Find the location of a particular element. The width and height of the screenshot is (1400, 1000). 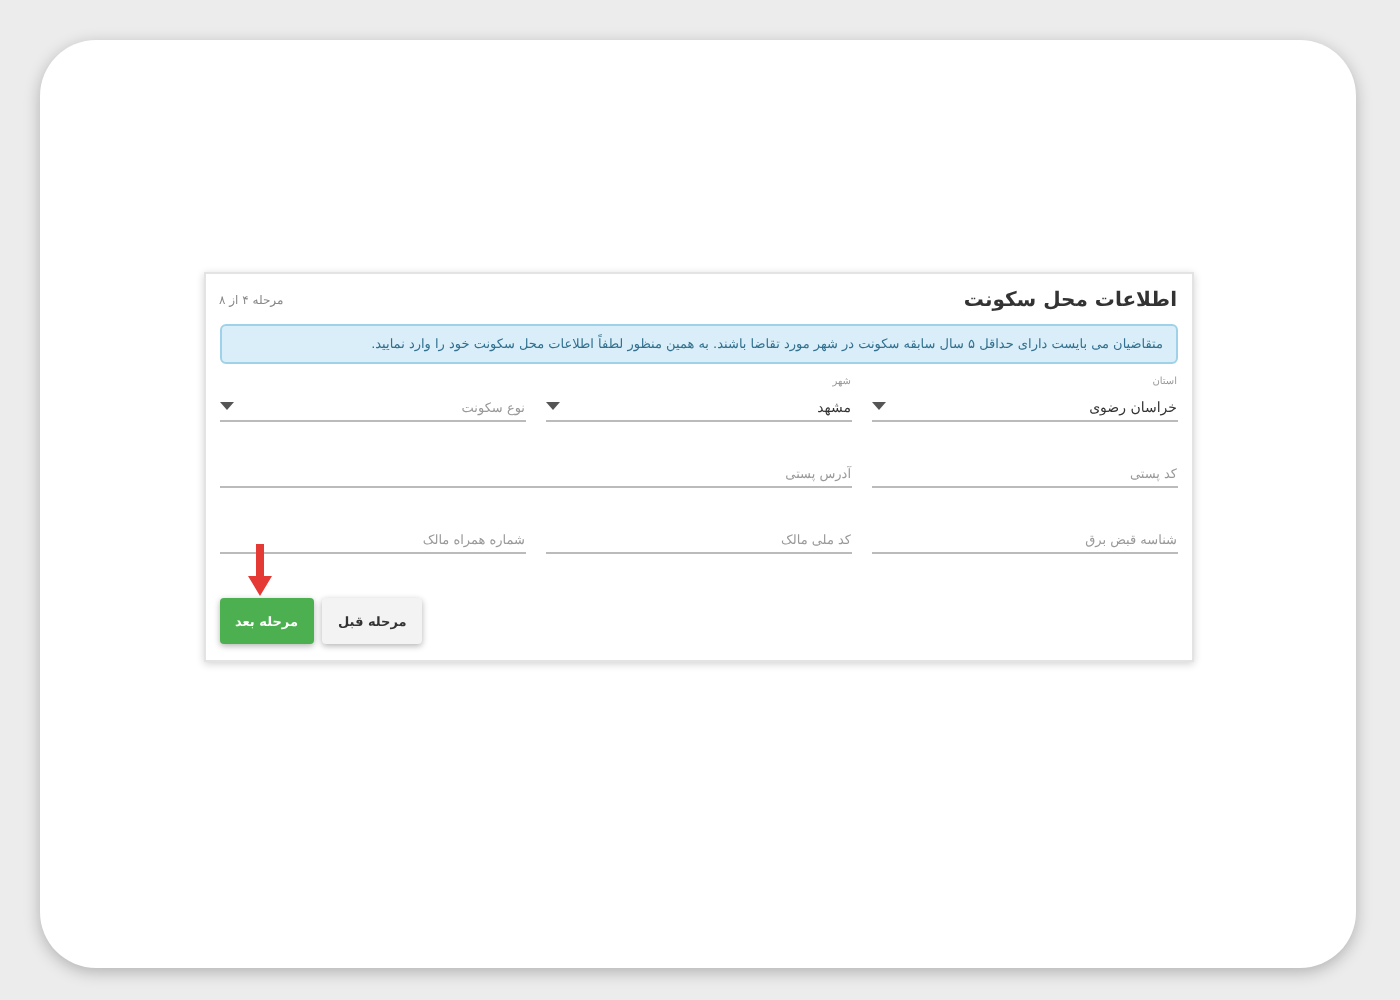

form-title: اطلاعات محل سکونت is located at coordinates (1070, 301).